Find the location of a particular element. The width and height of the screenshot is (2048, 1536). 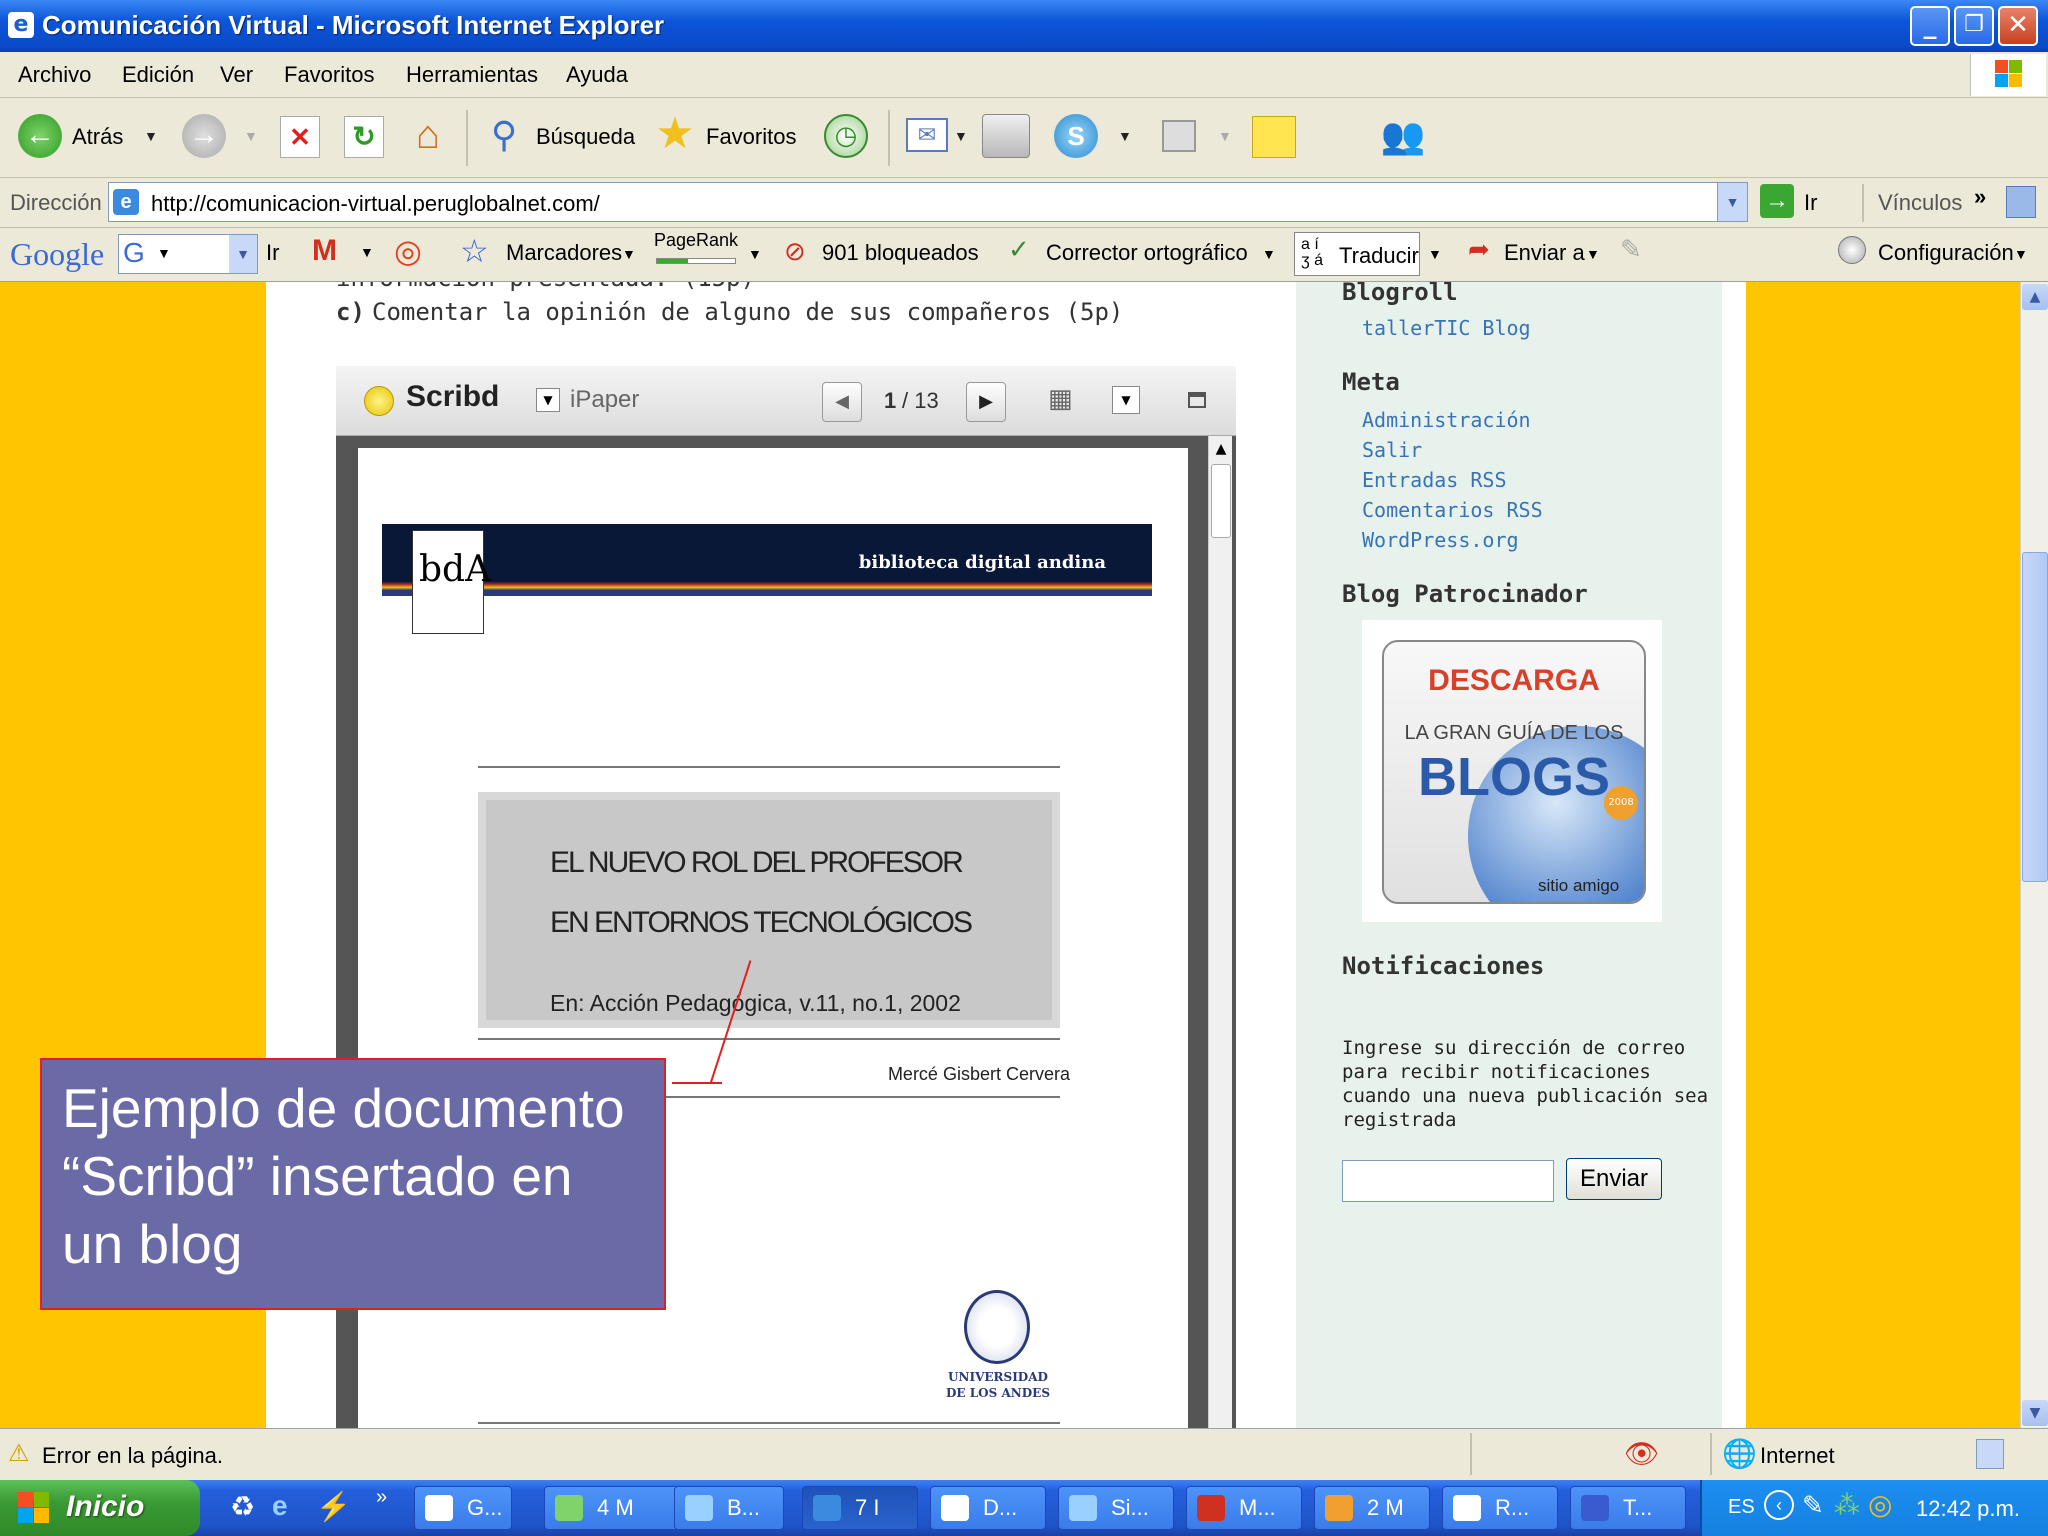

messenger-icon: 👥 is located at coordinates (1403, 136).